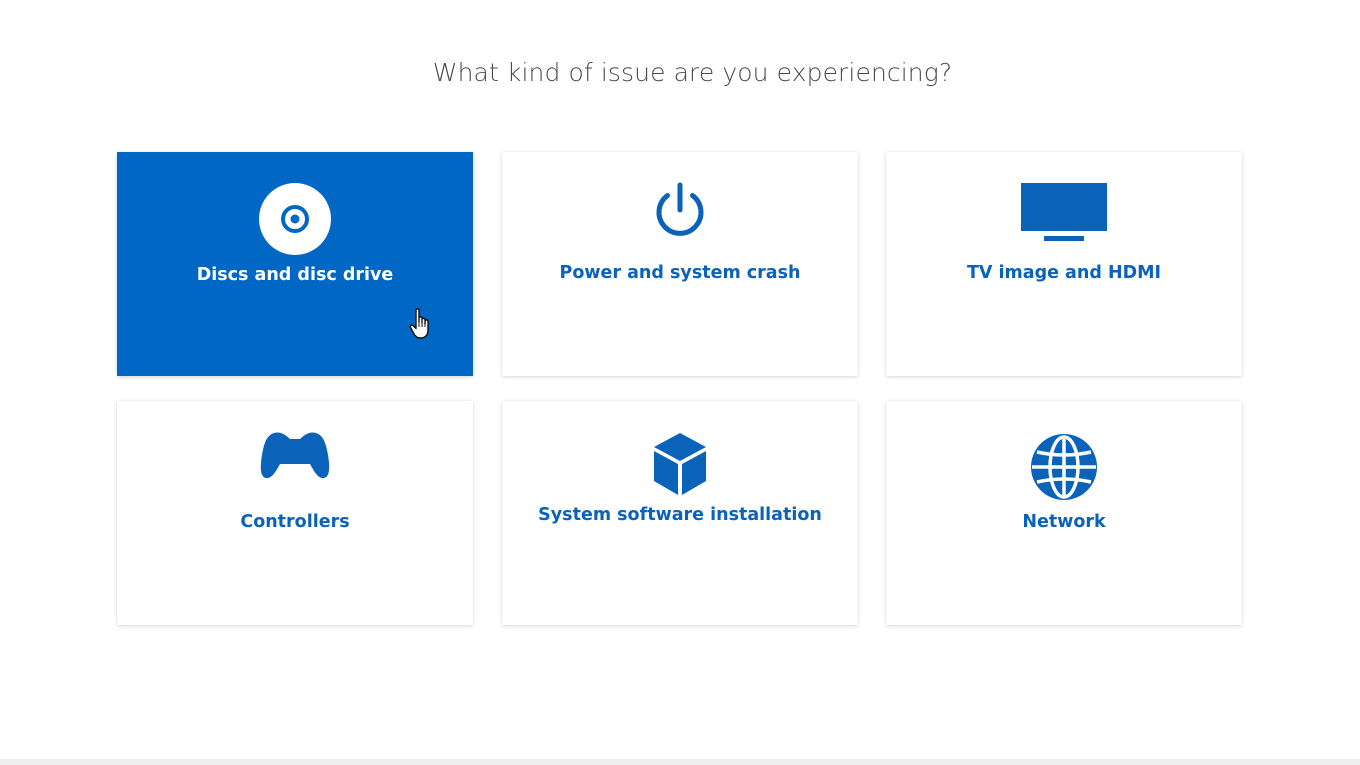 The width and height of the screenshot is (1360, 765). What do you see at coordinates (680, 273) in the screenshot?
I see `card-label: Power and system crash` at bounding box center [680, 273].